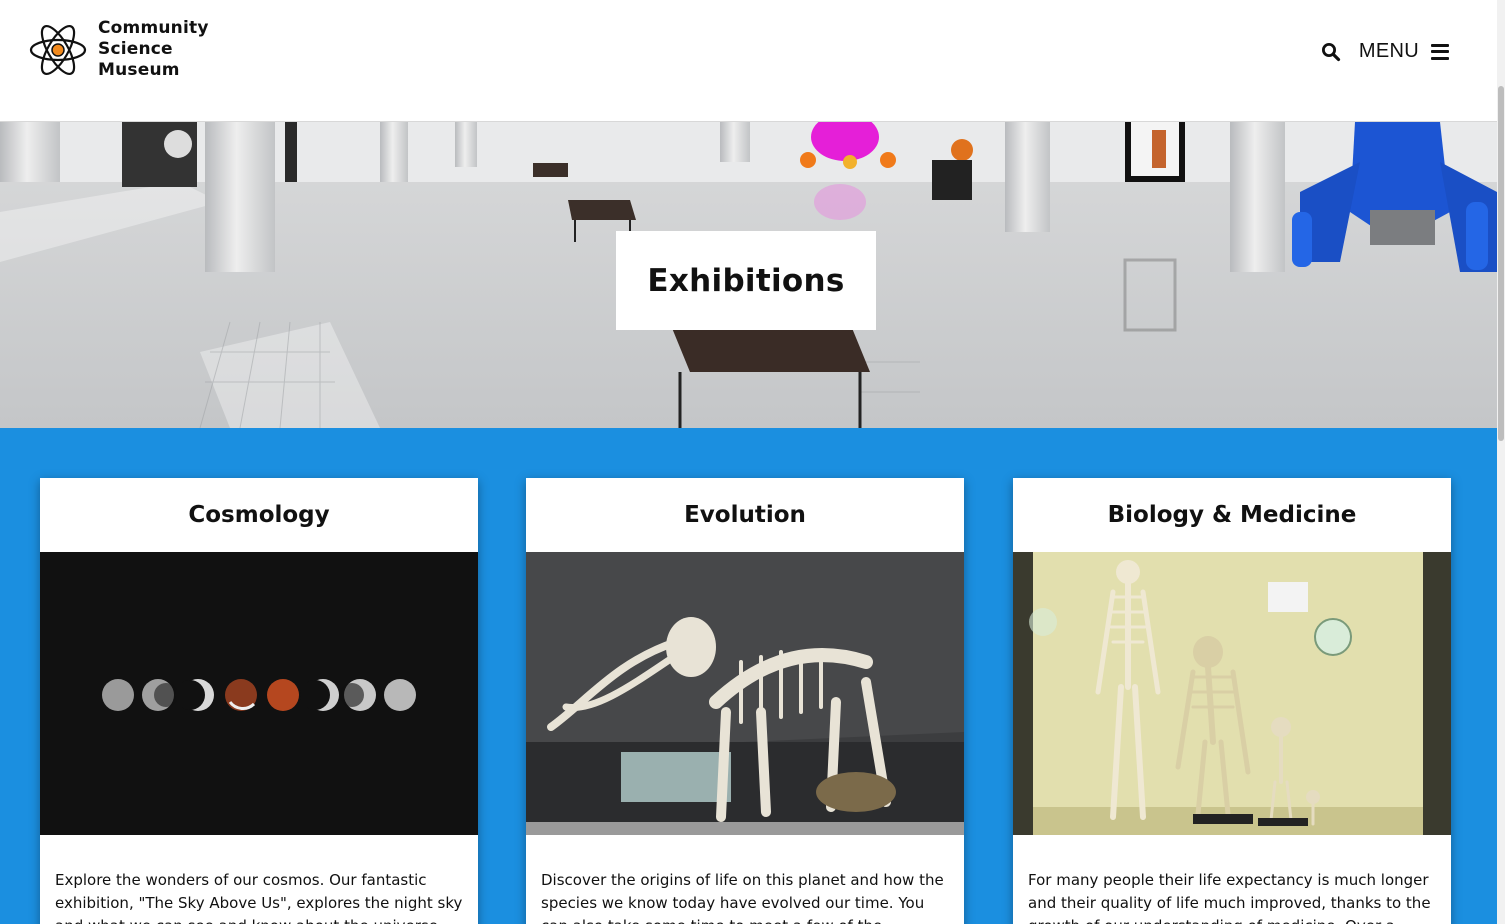 Image resolution: width=1505 pixels, height=924 pixels. Describe the element at coordinates (745, 693) in the screenshot. I see `mammoth-skeleton-photo` at that location.